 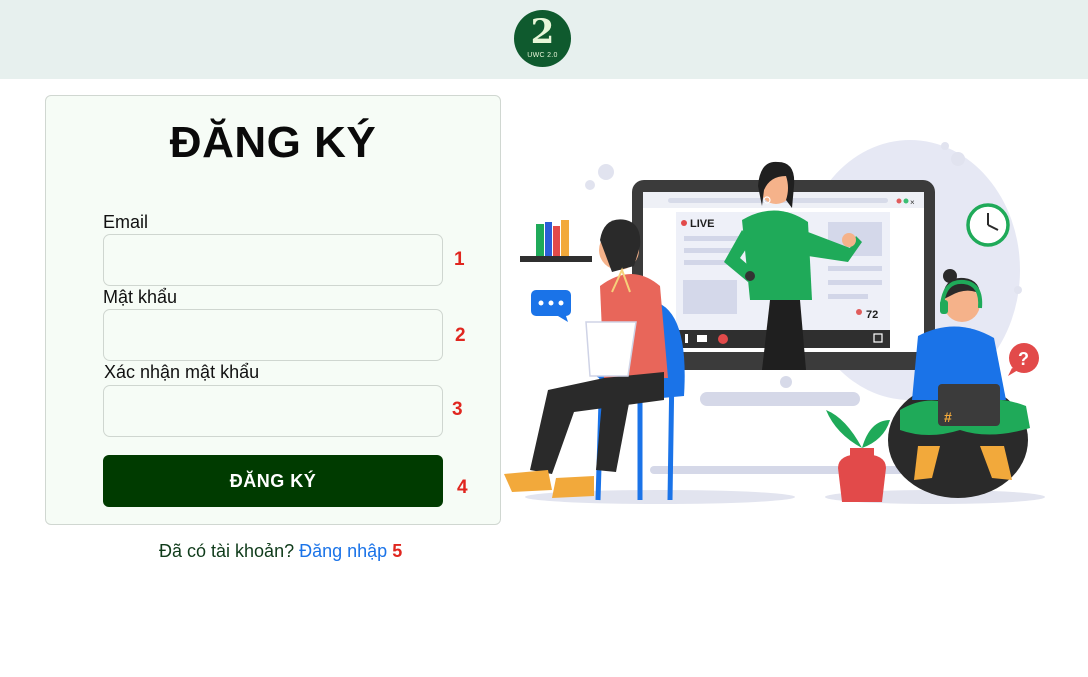 I want to click on live-label: LIVE, so click(x=702, y=224).